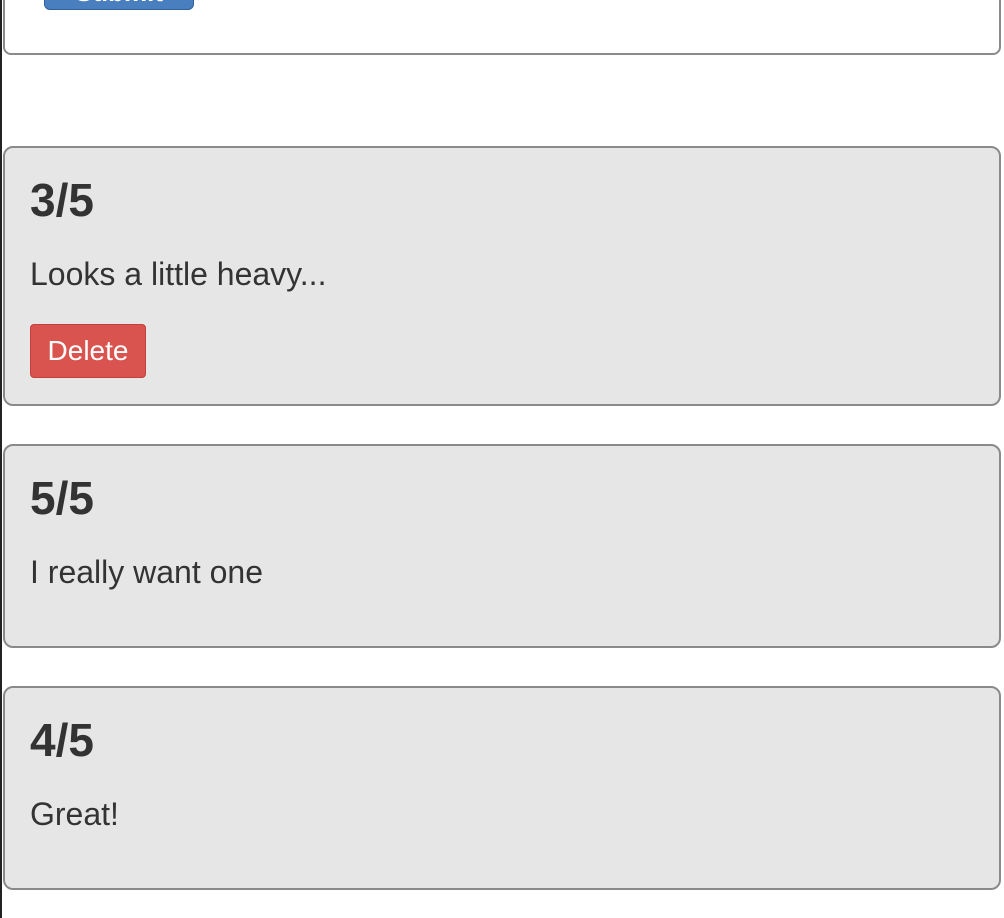  Describe the element at coordinates (88, 351) in the screenshot. I see `delete-review-button: Delete` at that location.